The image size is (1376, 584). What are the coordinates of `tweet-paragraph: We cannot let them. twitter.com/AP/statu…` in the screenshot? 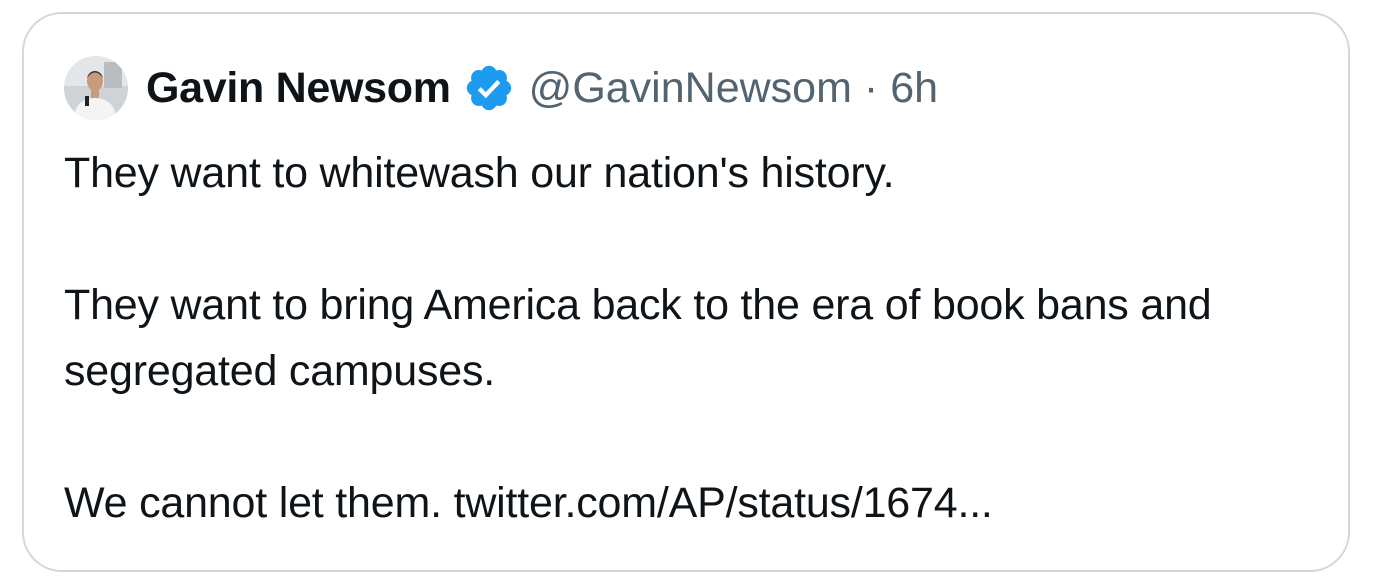 It's located at (528, 503).